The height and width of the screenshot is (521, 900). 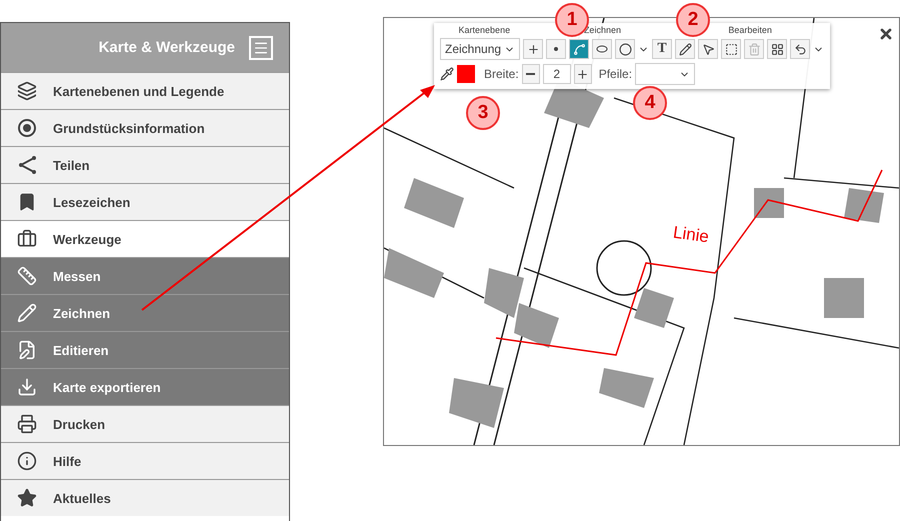 What do you see at coordinates (602, 30) in the screenshot?
I see `group-label: Zeichnen` at bounding box center [602, 30].